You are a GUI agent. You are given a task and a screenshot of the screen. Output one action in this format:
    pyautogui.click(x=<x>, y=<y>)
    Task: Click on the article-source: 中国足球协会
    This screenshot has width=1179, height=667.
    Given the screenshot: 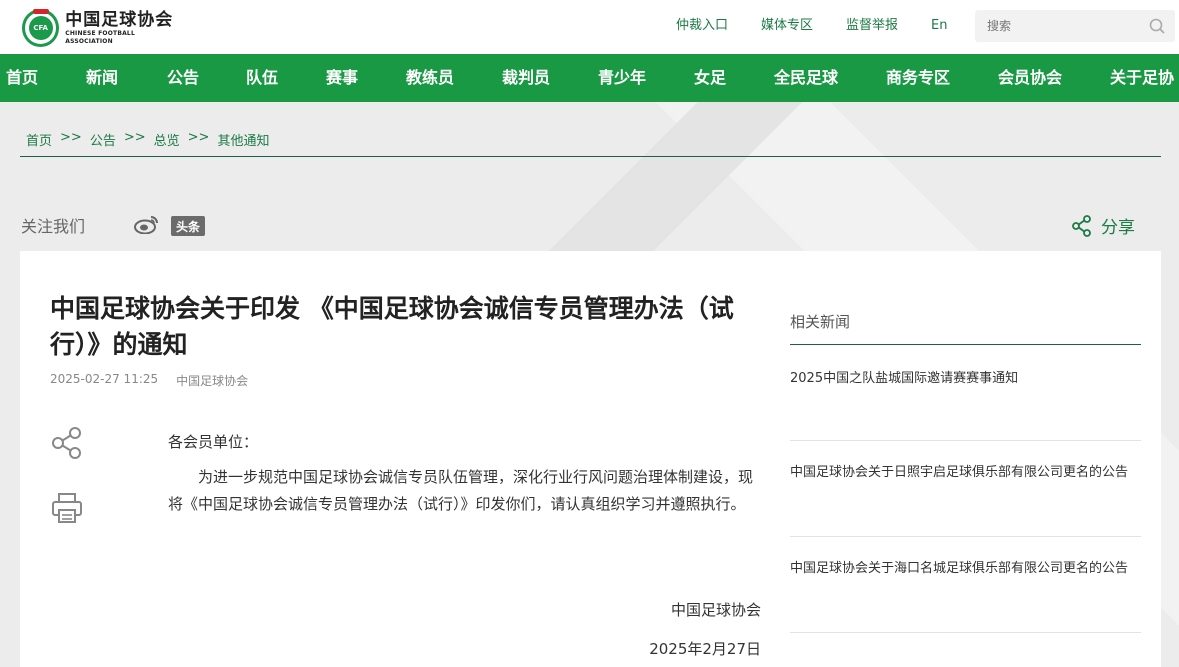 What is the action you would take?
    pyautogui.click(x=212, y=381)
    